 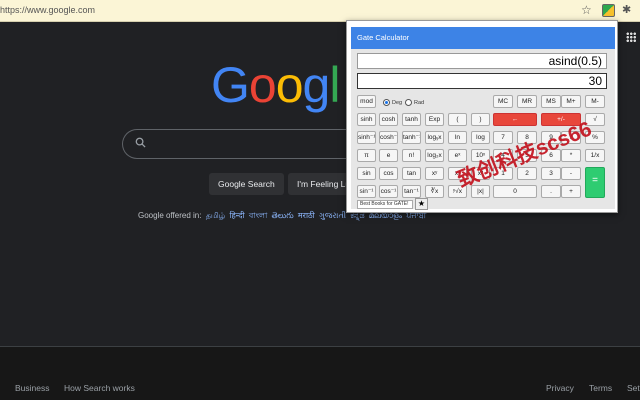 What do you see at coordinates (595, 155) in the screenshot?
I see `reciprocal-button: 1/x` at bounding box center [595, 155].